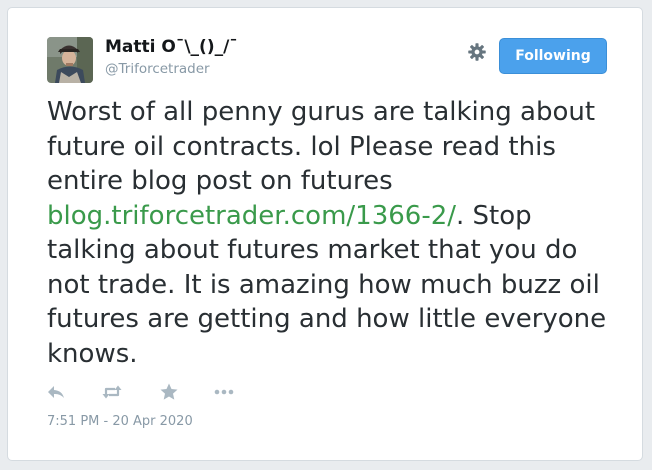  I want to click on reply-icon, so click(56, 392).